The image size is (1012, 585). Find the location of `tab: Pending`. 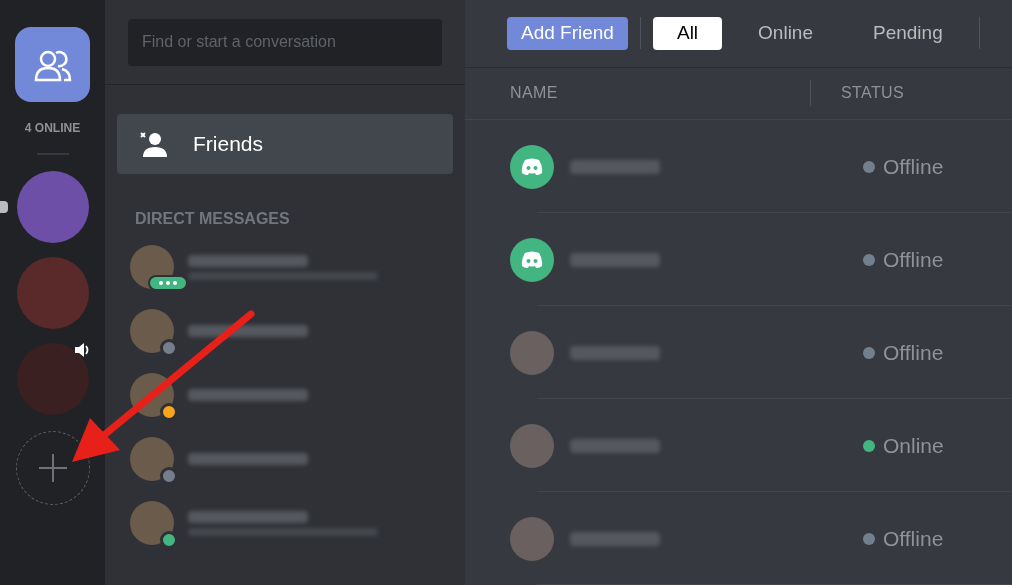

tab: Pending is located at coordinates (908, 33).